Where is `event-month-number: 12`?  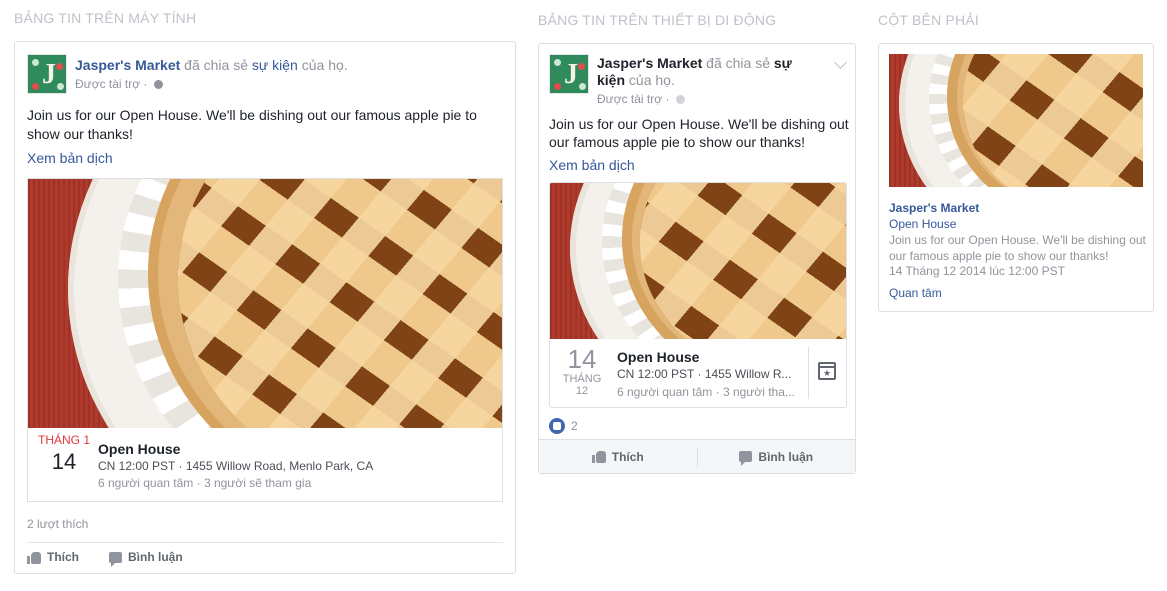
event-month-number: 12 is located at coordinates (582, 391).